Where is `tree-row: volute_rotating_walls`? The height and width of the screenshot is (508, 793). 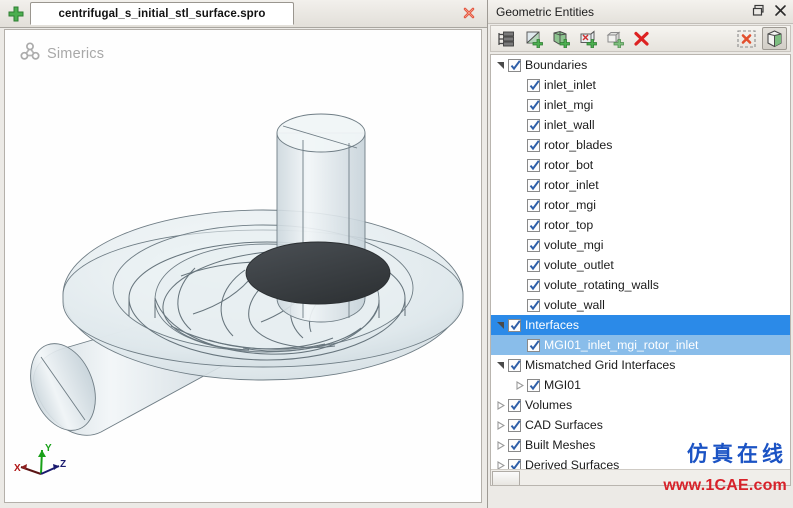
tree-row: volute_rotating_walls is located at coordinates (640, 285).